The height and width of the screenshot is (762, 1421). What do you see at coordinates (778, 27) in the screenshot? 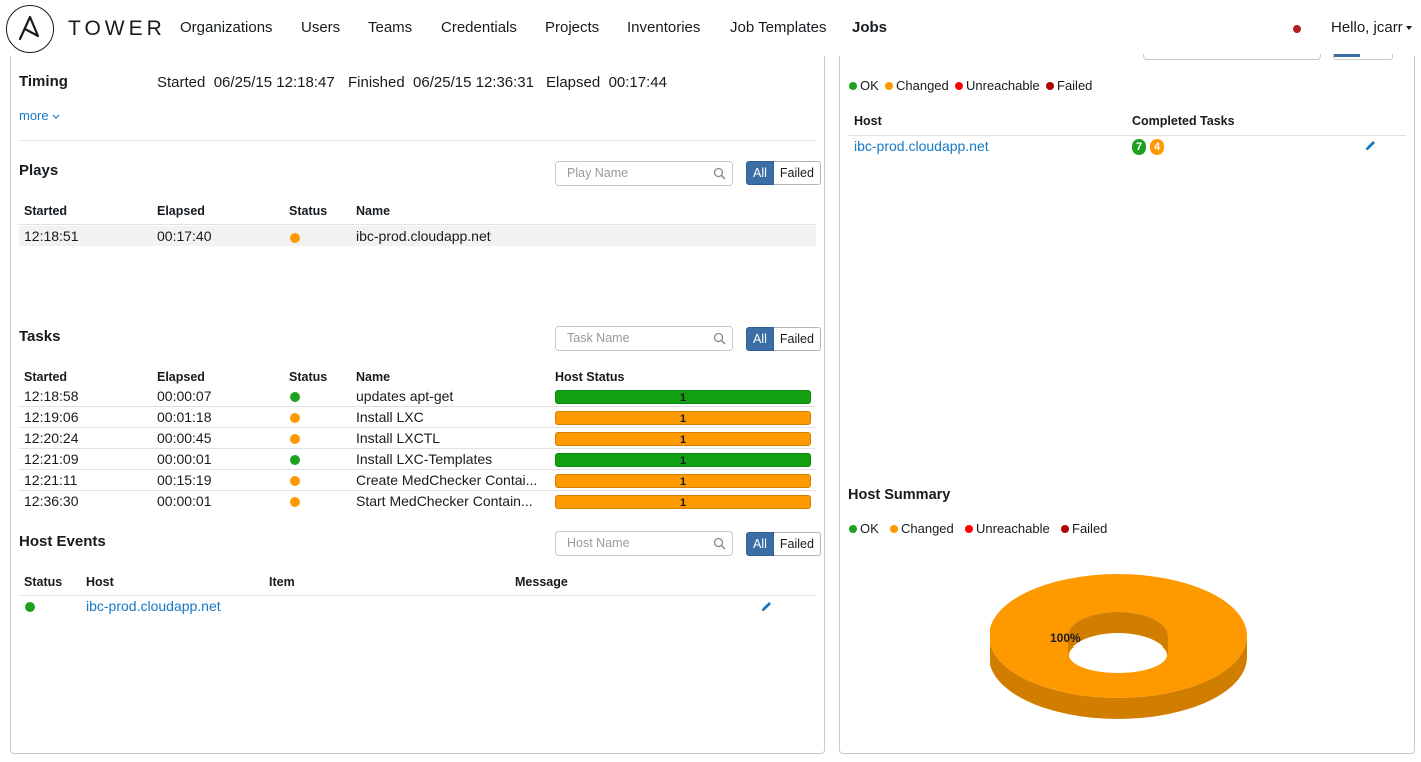
I see `nav-job-templates: Job Templates` at bounding box center [778, 27].